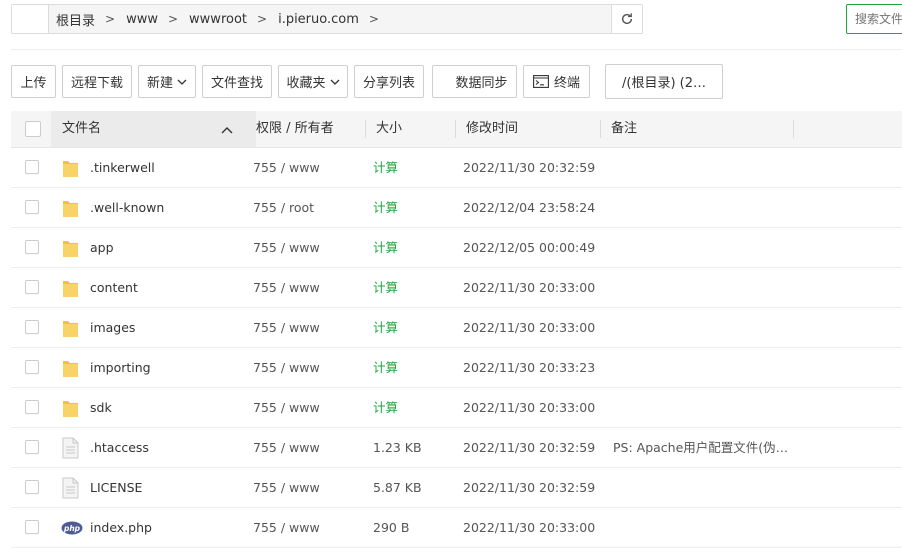 This screenshot has height=548, width=902. I want to click on table-row: content 755 / www 计算 2022/11/30 20:33:00, so click(456, 288).